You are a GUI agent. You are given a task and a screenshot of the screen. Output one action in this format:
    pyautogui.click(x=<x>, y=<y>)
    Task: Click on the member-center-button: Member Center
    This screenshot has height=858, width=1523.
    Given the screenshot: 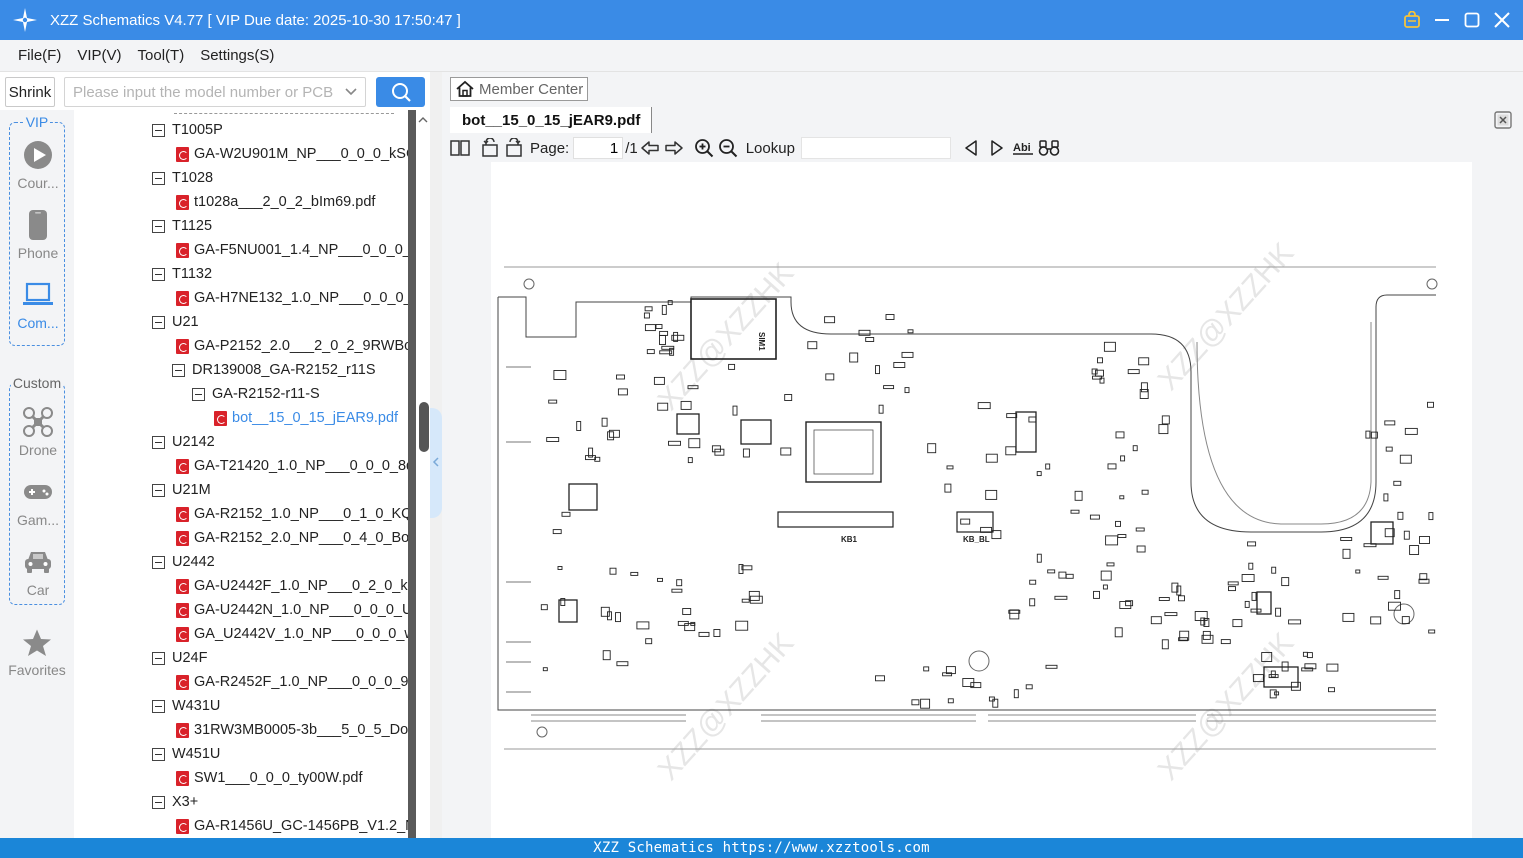 What is the action you would take?
    pyautogui.click(x=519, y=89)
    